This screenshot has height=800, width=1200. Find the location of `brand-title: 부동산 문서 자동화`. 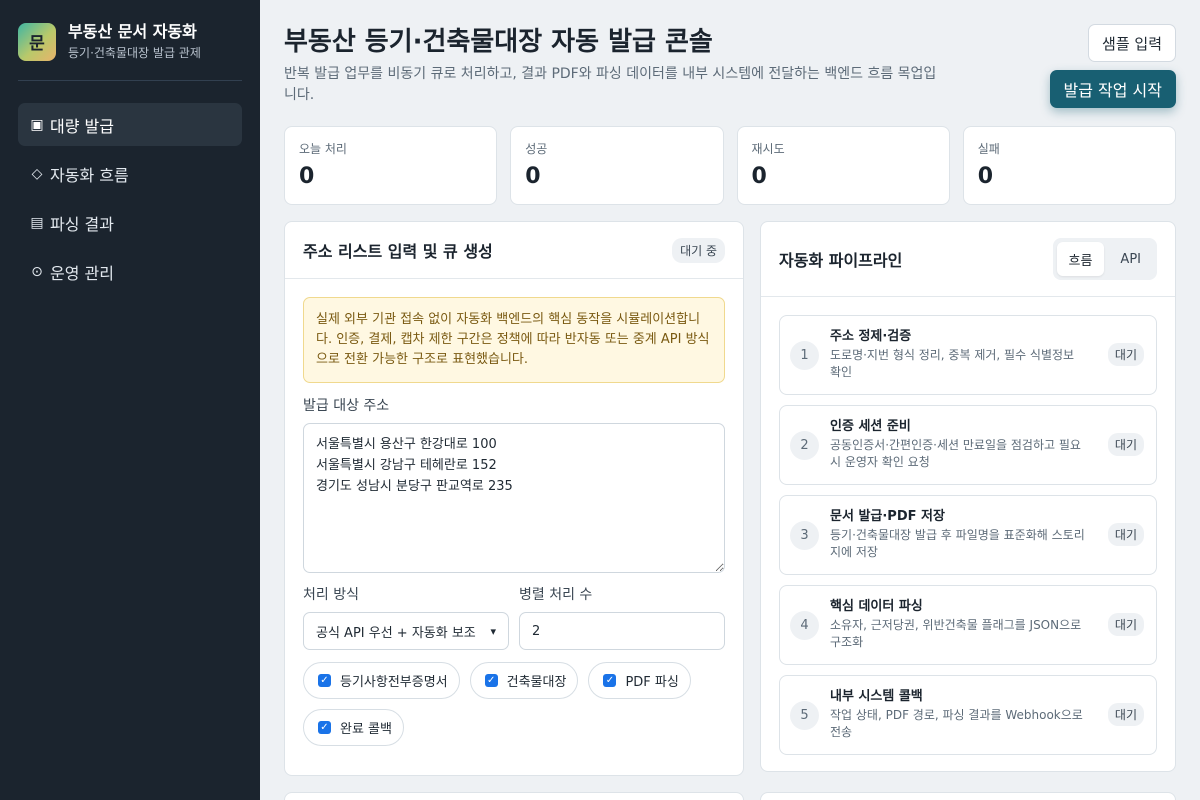

brand-title: 부동산 문서 자동화 is located at coordinates (132, 31).